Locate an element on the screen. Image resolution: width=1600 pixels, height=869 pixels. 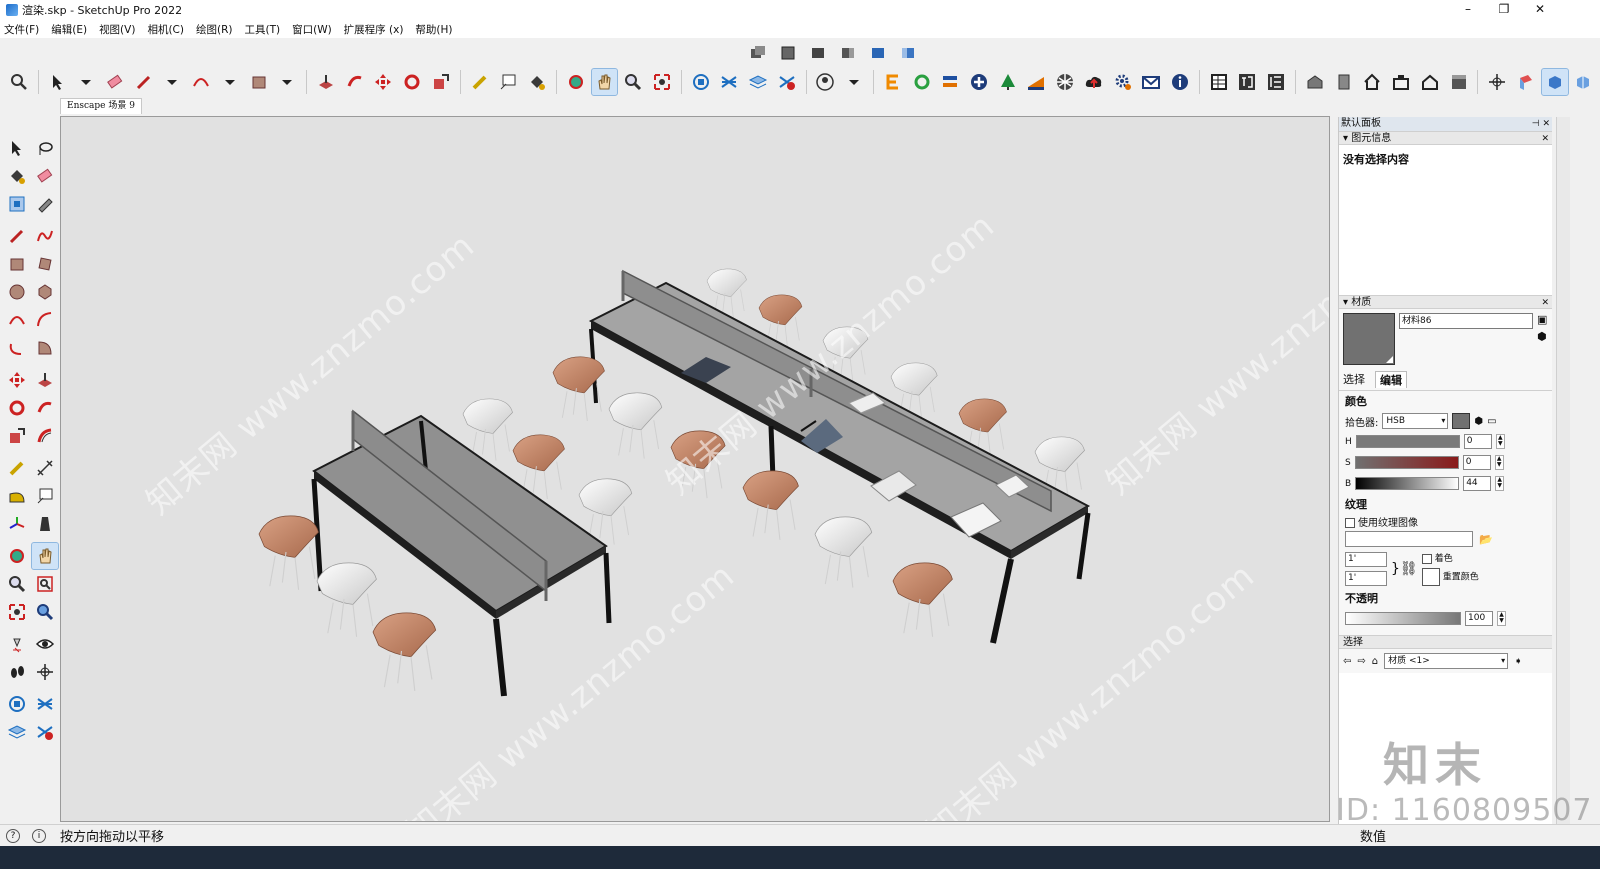
three-point-arc-icon is located at coordinates (17, 348).